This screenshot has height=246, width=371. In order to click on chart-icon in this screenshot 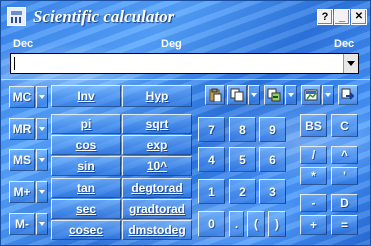, I will do `click(311, 95)`.